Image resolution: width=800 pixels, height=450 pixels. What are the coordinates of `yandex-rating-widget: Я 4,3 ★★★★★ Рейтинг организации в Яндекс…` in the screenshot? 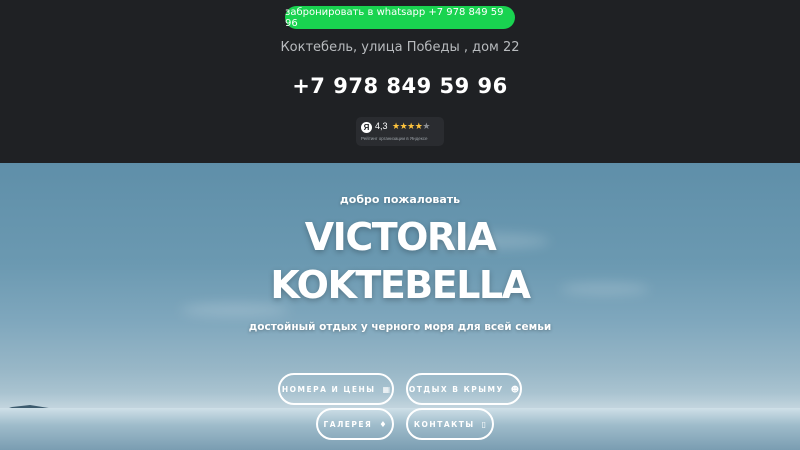 It's located at (400, 131).